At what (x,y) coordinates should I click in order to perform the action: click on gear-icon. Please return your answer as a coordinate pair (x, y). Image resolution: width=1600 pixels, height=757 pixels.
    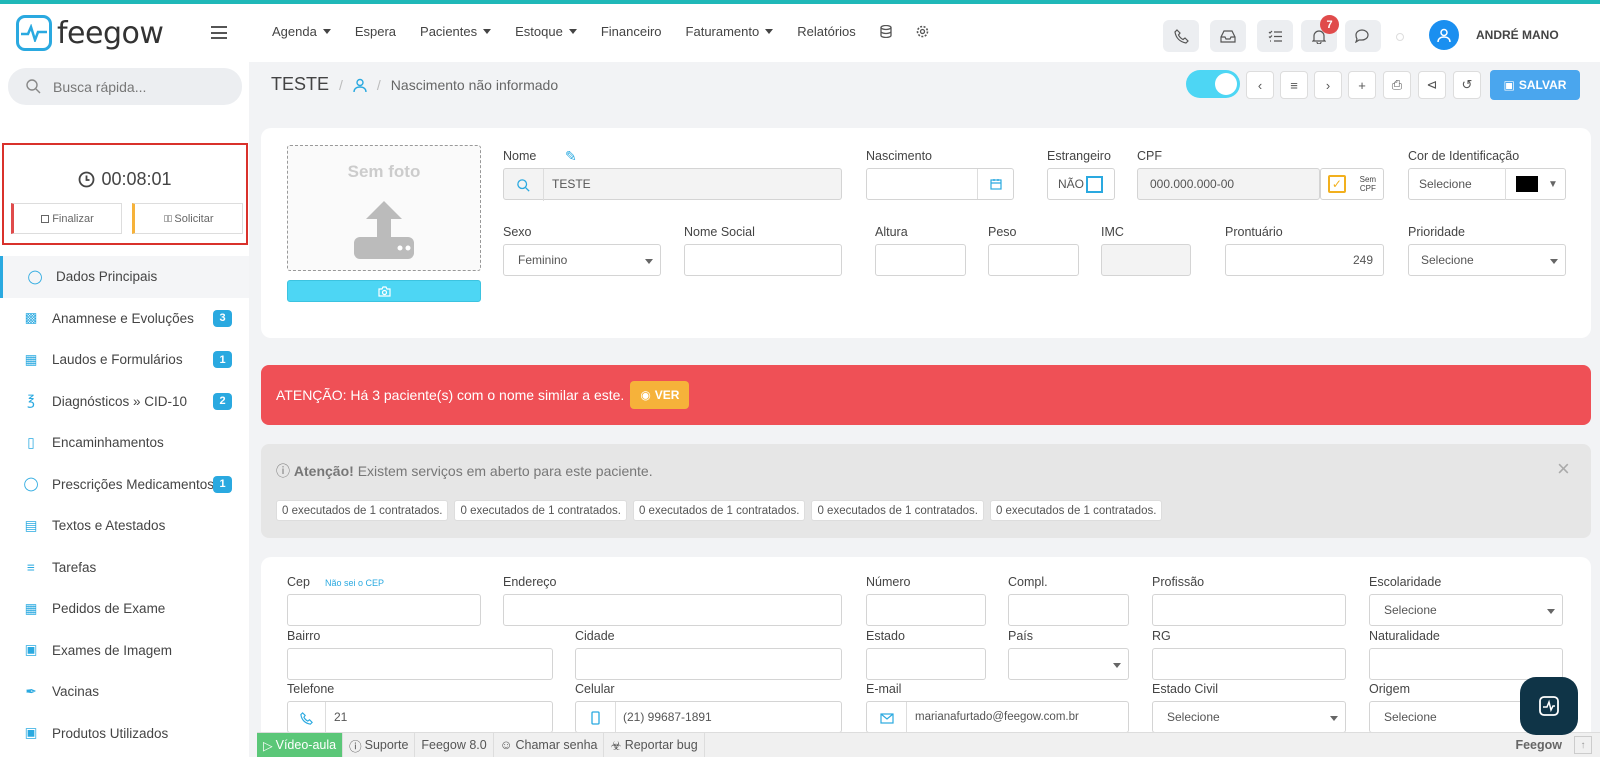
    Looking at the image, I should click on (922, 31).